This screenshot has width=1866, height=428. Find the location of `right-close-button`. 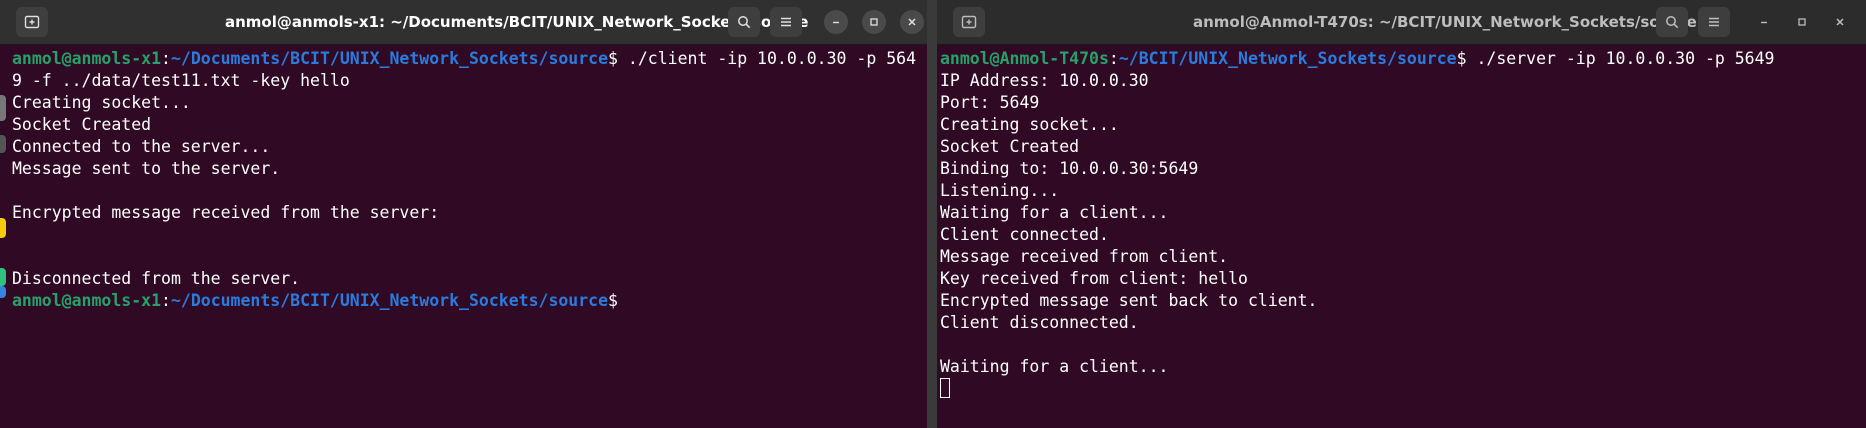

right-close-button is located at coordinates (1840, 22).